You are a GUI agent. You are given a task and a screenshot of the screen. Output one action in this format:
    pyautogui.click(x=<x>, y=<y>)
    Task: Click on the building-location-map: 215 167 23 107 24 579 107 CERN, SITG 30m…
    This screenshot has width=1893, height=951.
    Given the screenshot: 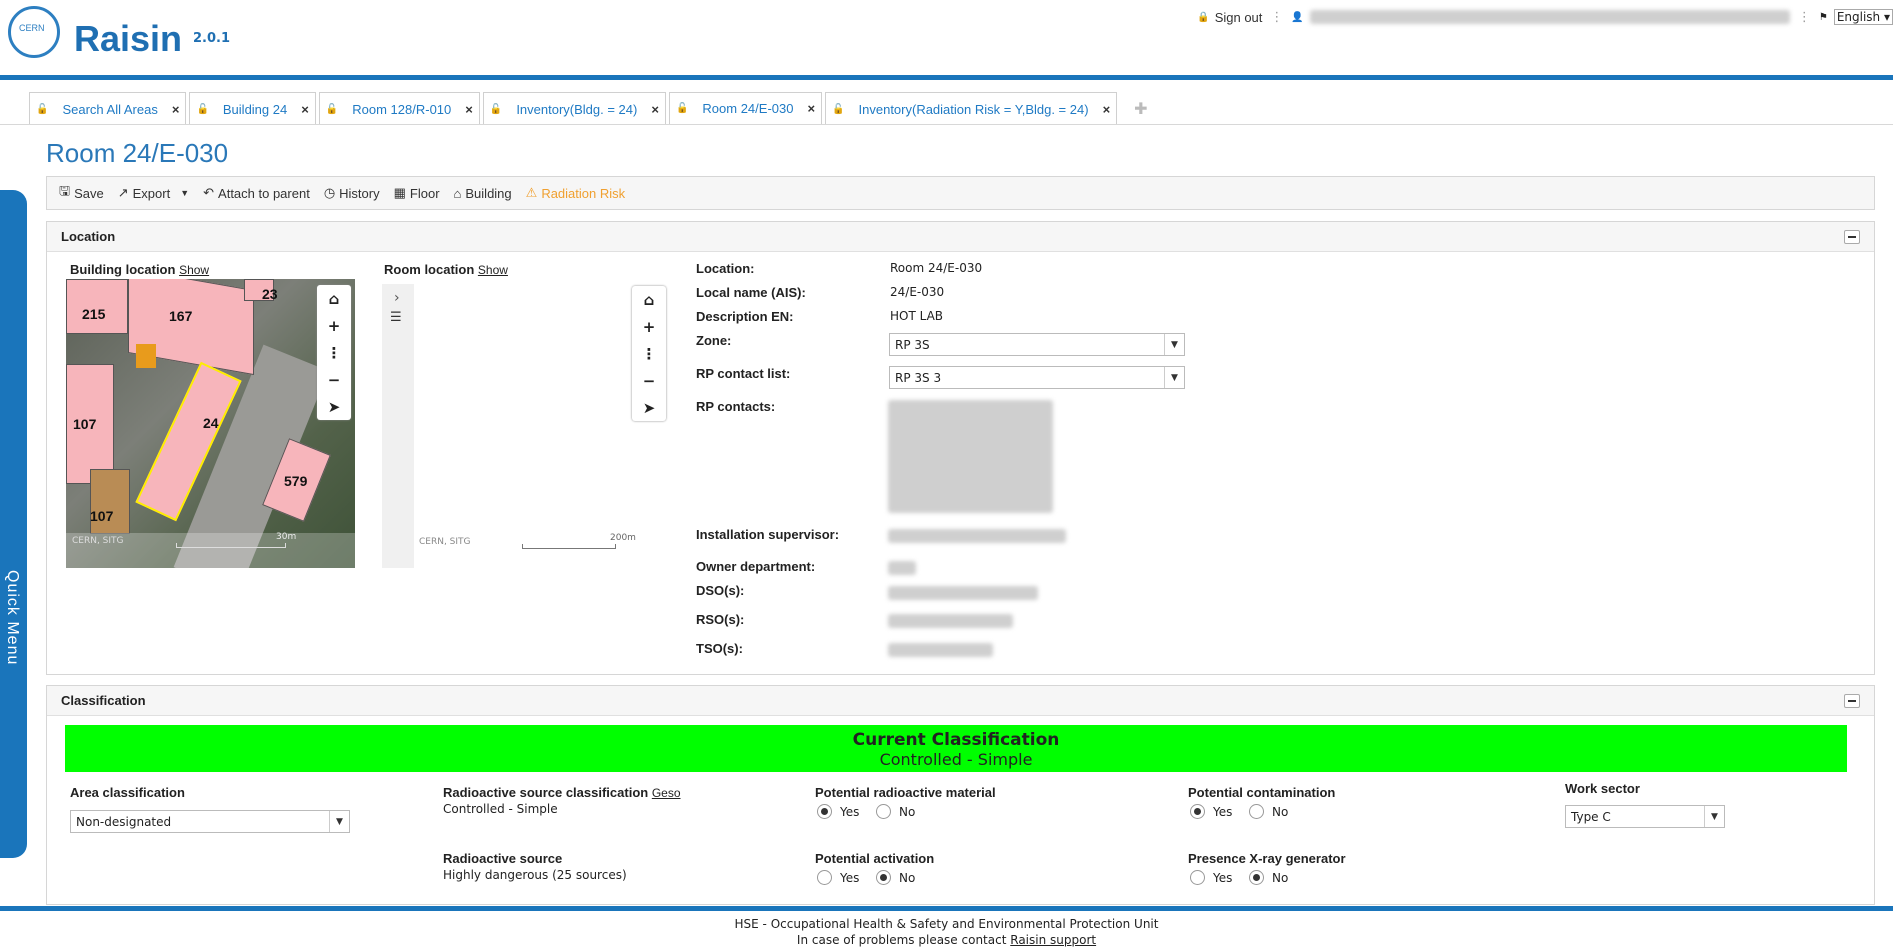 What is the action you would take?
    pyautogui.click(x=210, y=423)
    